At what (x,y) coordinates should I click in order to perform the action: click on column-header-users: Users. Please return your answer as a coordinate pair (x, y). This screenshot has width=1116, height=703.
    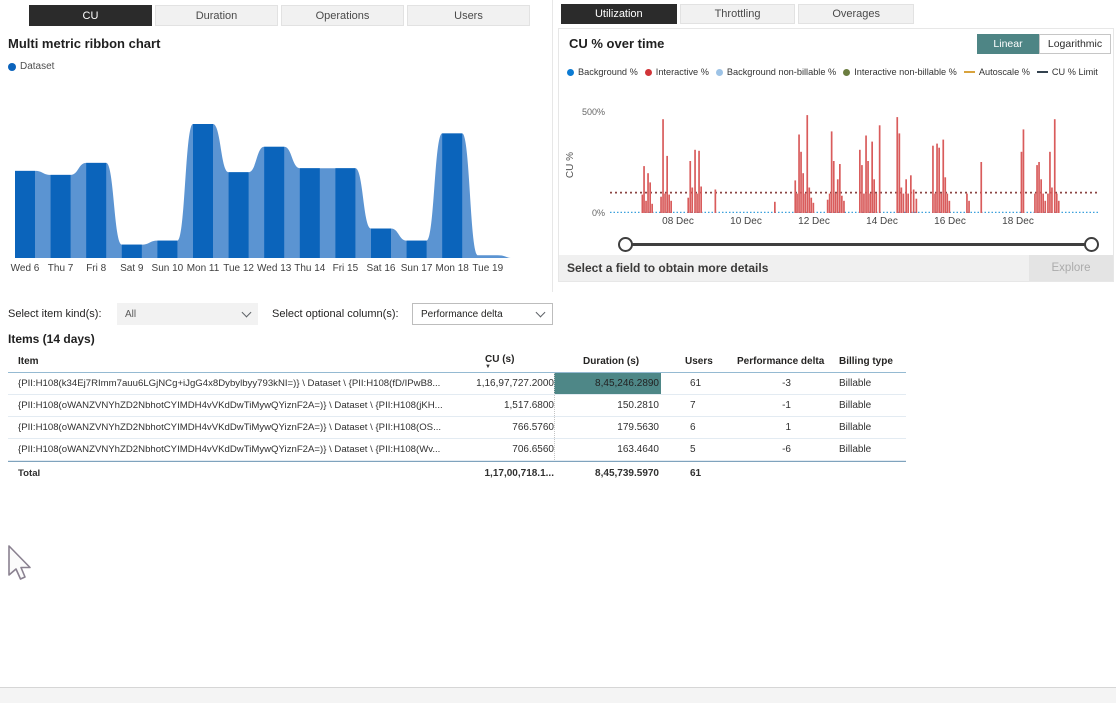
    Looking at the image, I should click on (691, 361).